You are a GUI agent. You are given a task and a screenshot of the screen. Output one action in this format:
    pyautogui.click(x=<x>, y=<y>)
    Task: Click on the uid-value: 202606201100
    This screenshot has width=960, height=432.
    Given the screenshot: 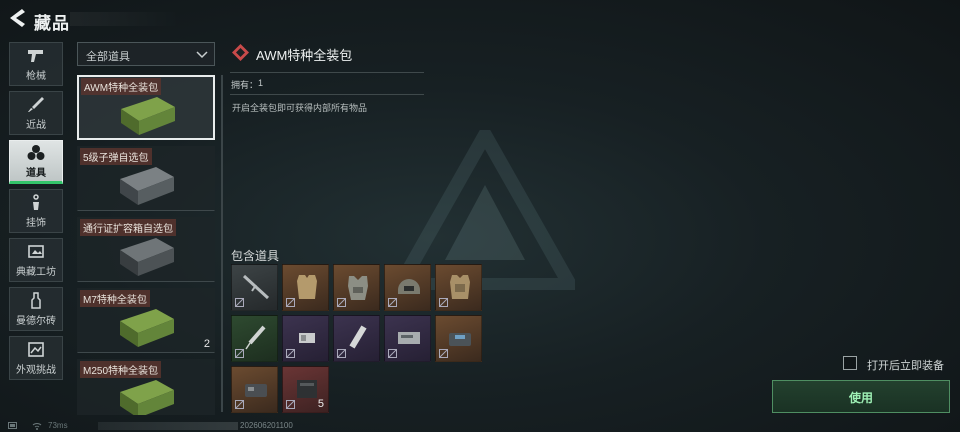 What is the action you would take?
    pyautogui.click(x=266, y=425)
    